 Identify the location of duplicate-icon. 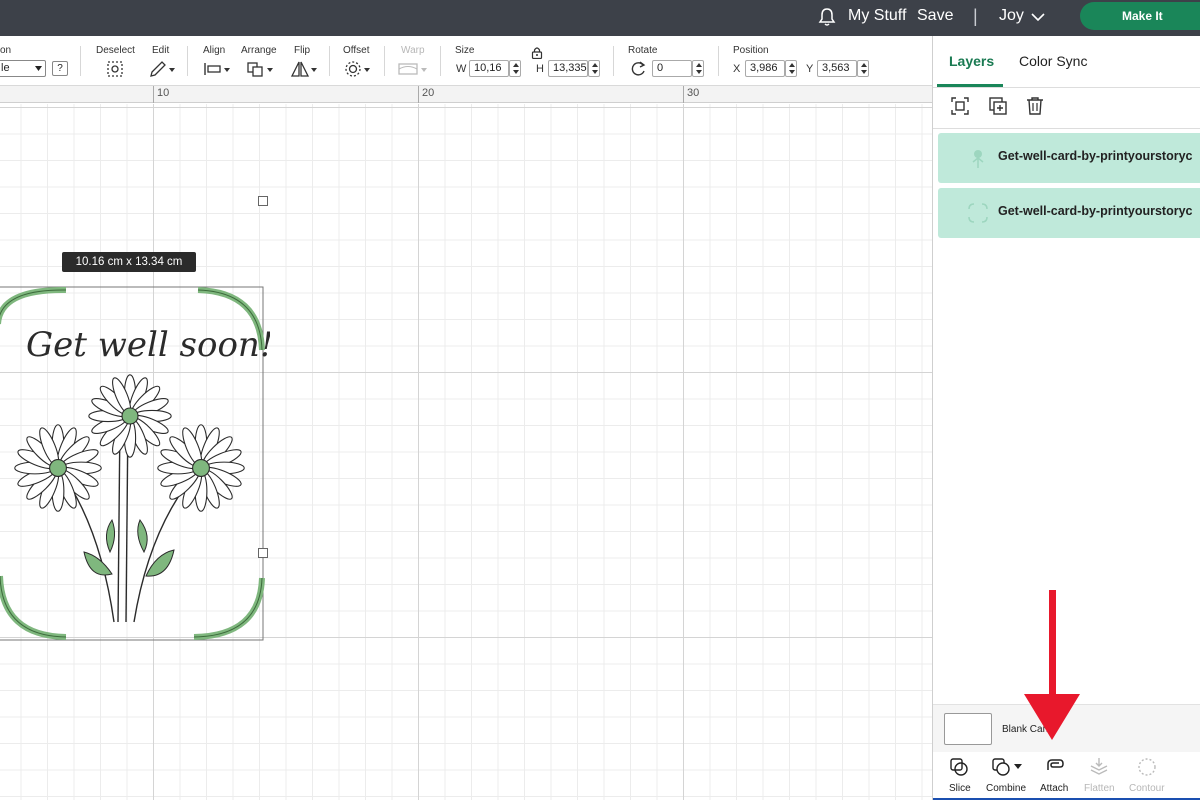
(998, 106).